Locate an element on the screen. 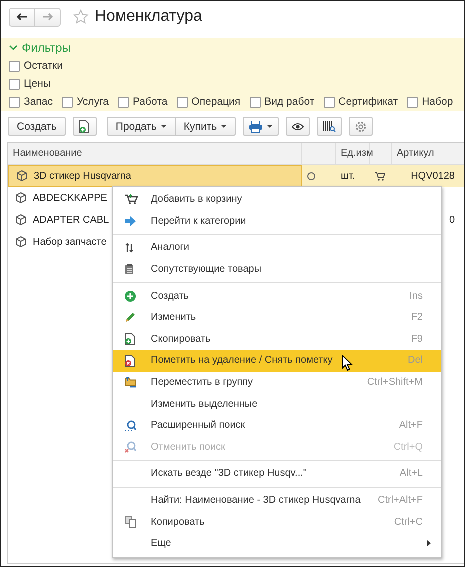 Image resolution: width=465 pixels, height=567 pixels. menu-item-label: Создать is located at coordinates (170, 296).